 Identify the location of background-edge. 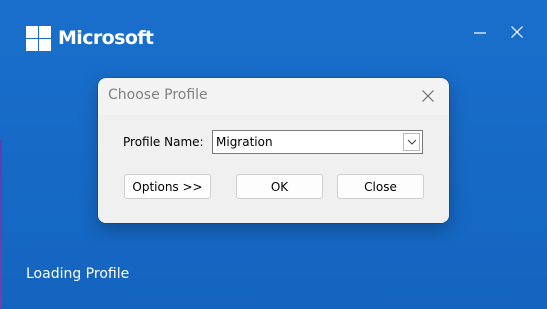
(1, 224).